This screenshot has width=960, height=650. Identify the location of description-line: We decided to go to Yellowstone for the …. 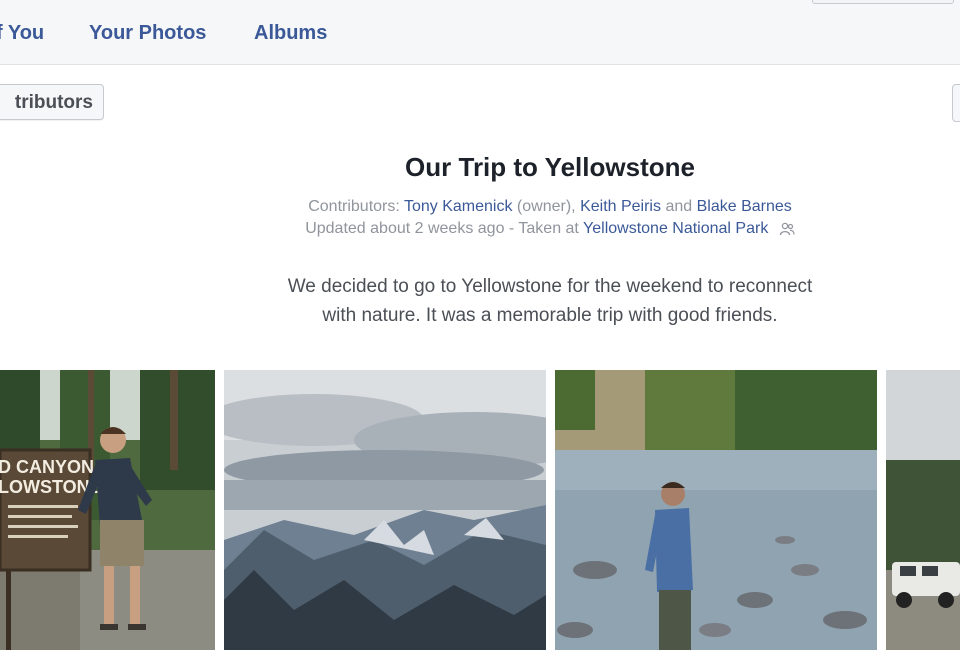
(550, 286).